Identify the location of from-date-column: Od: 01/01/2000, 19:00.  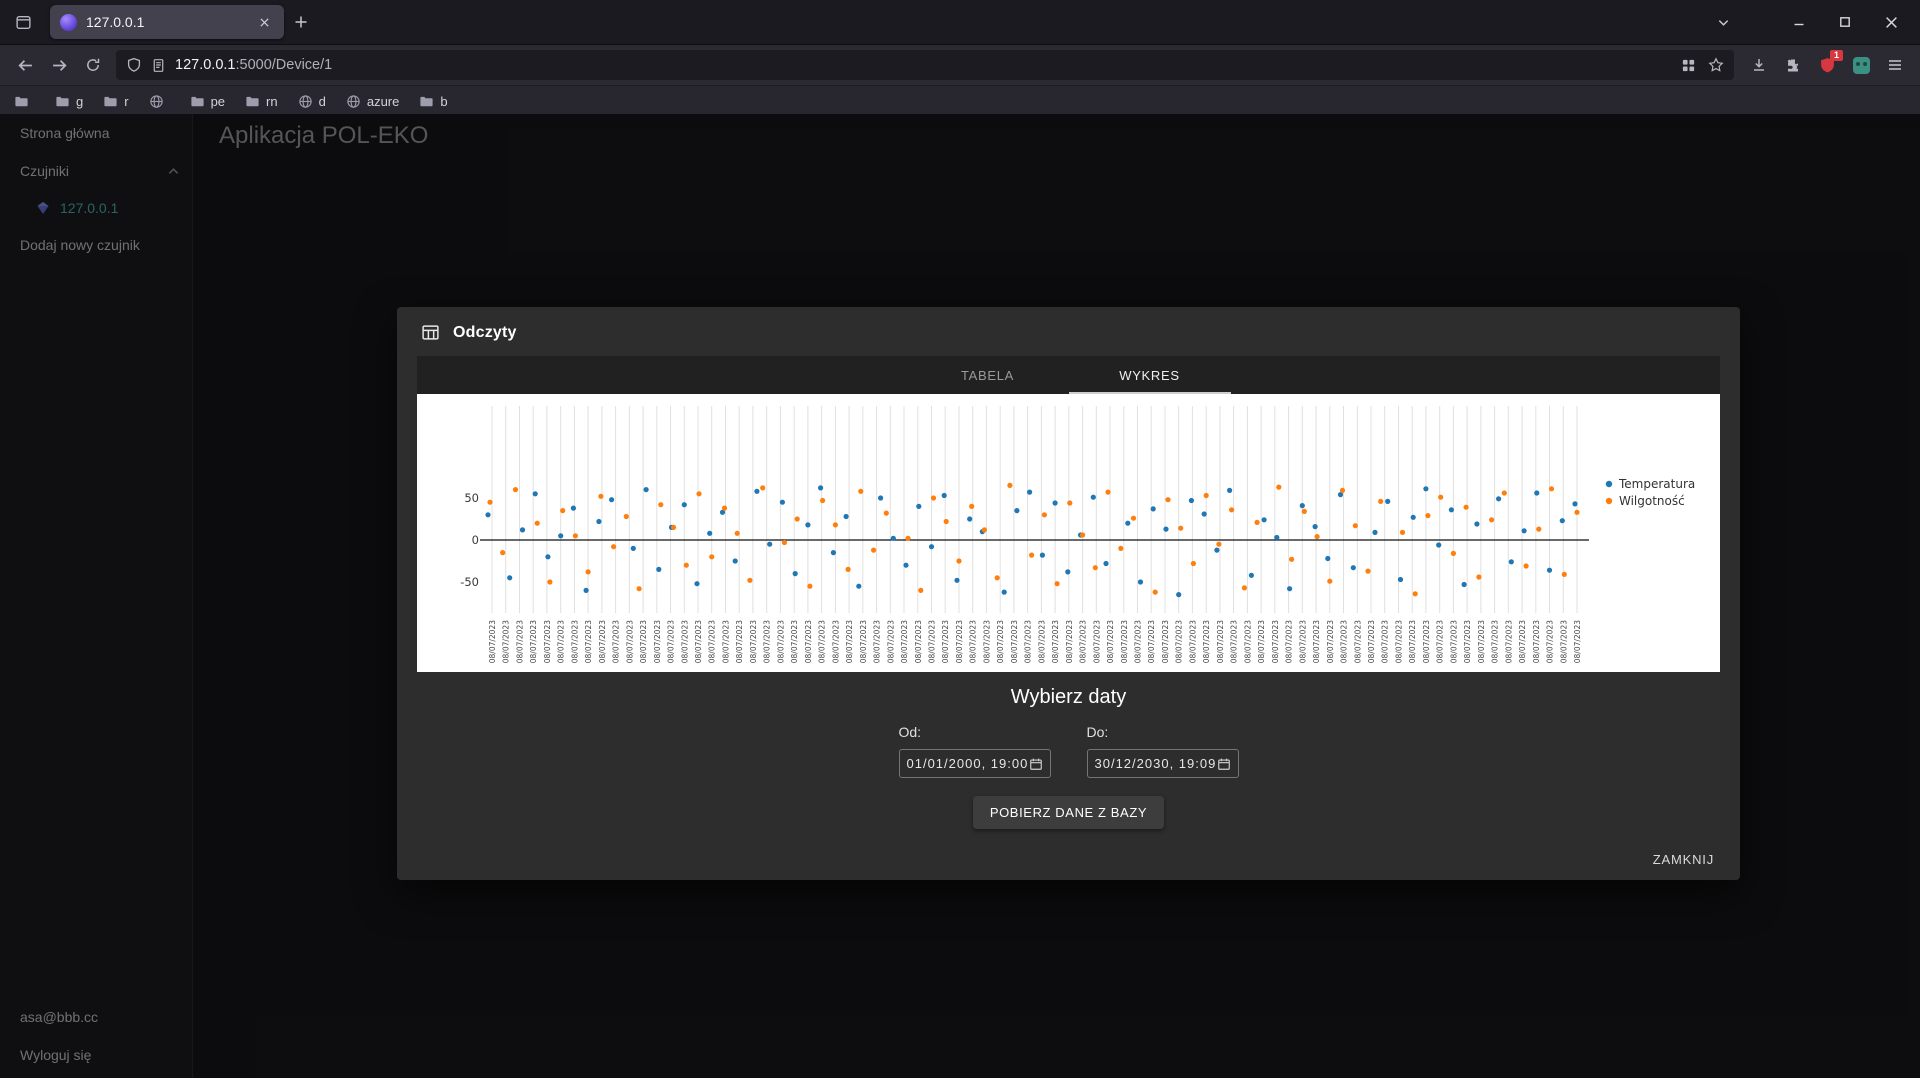
(974, 751).